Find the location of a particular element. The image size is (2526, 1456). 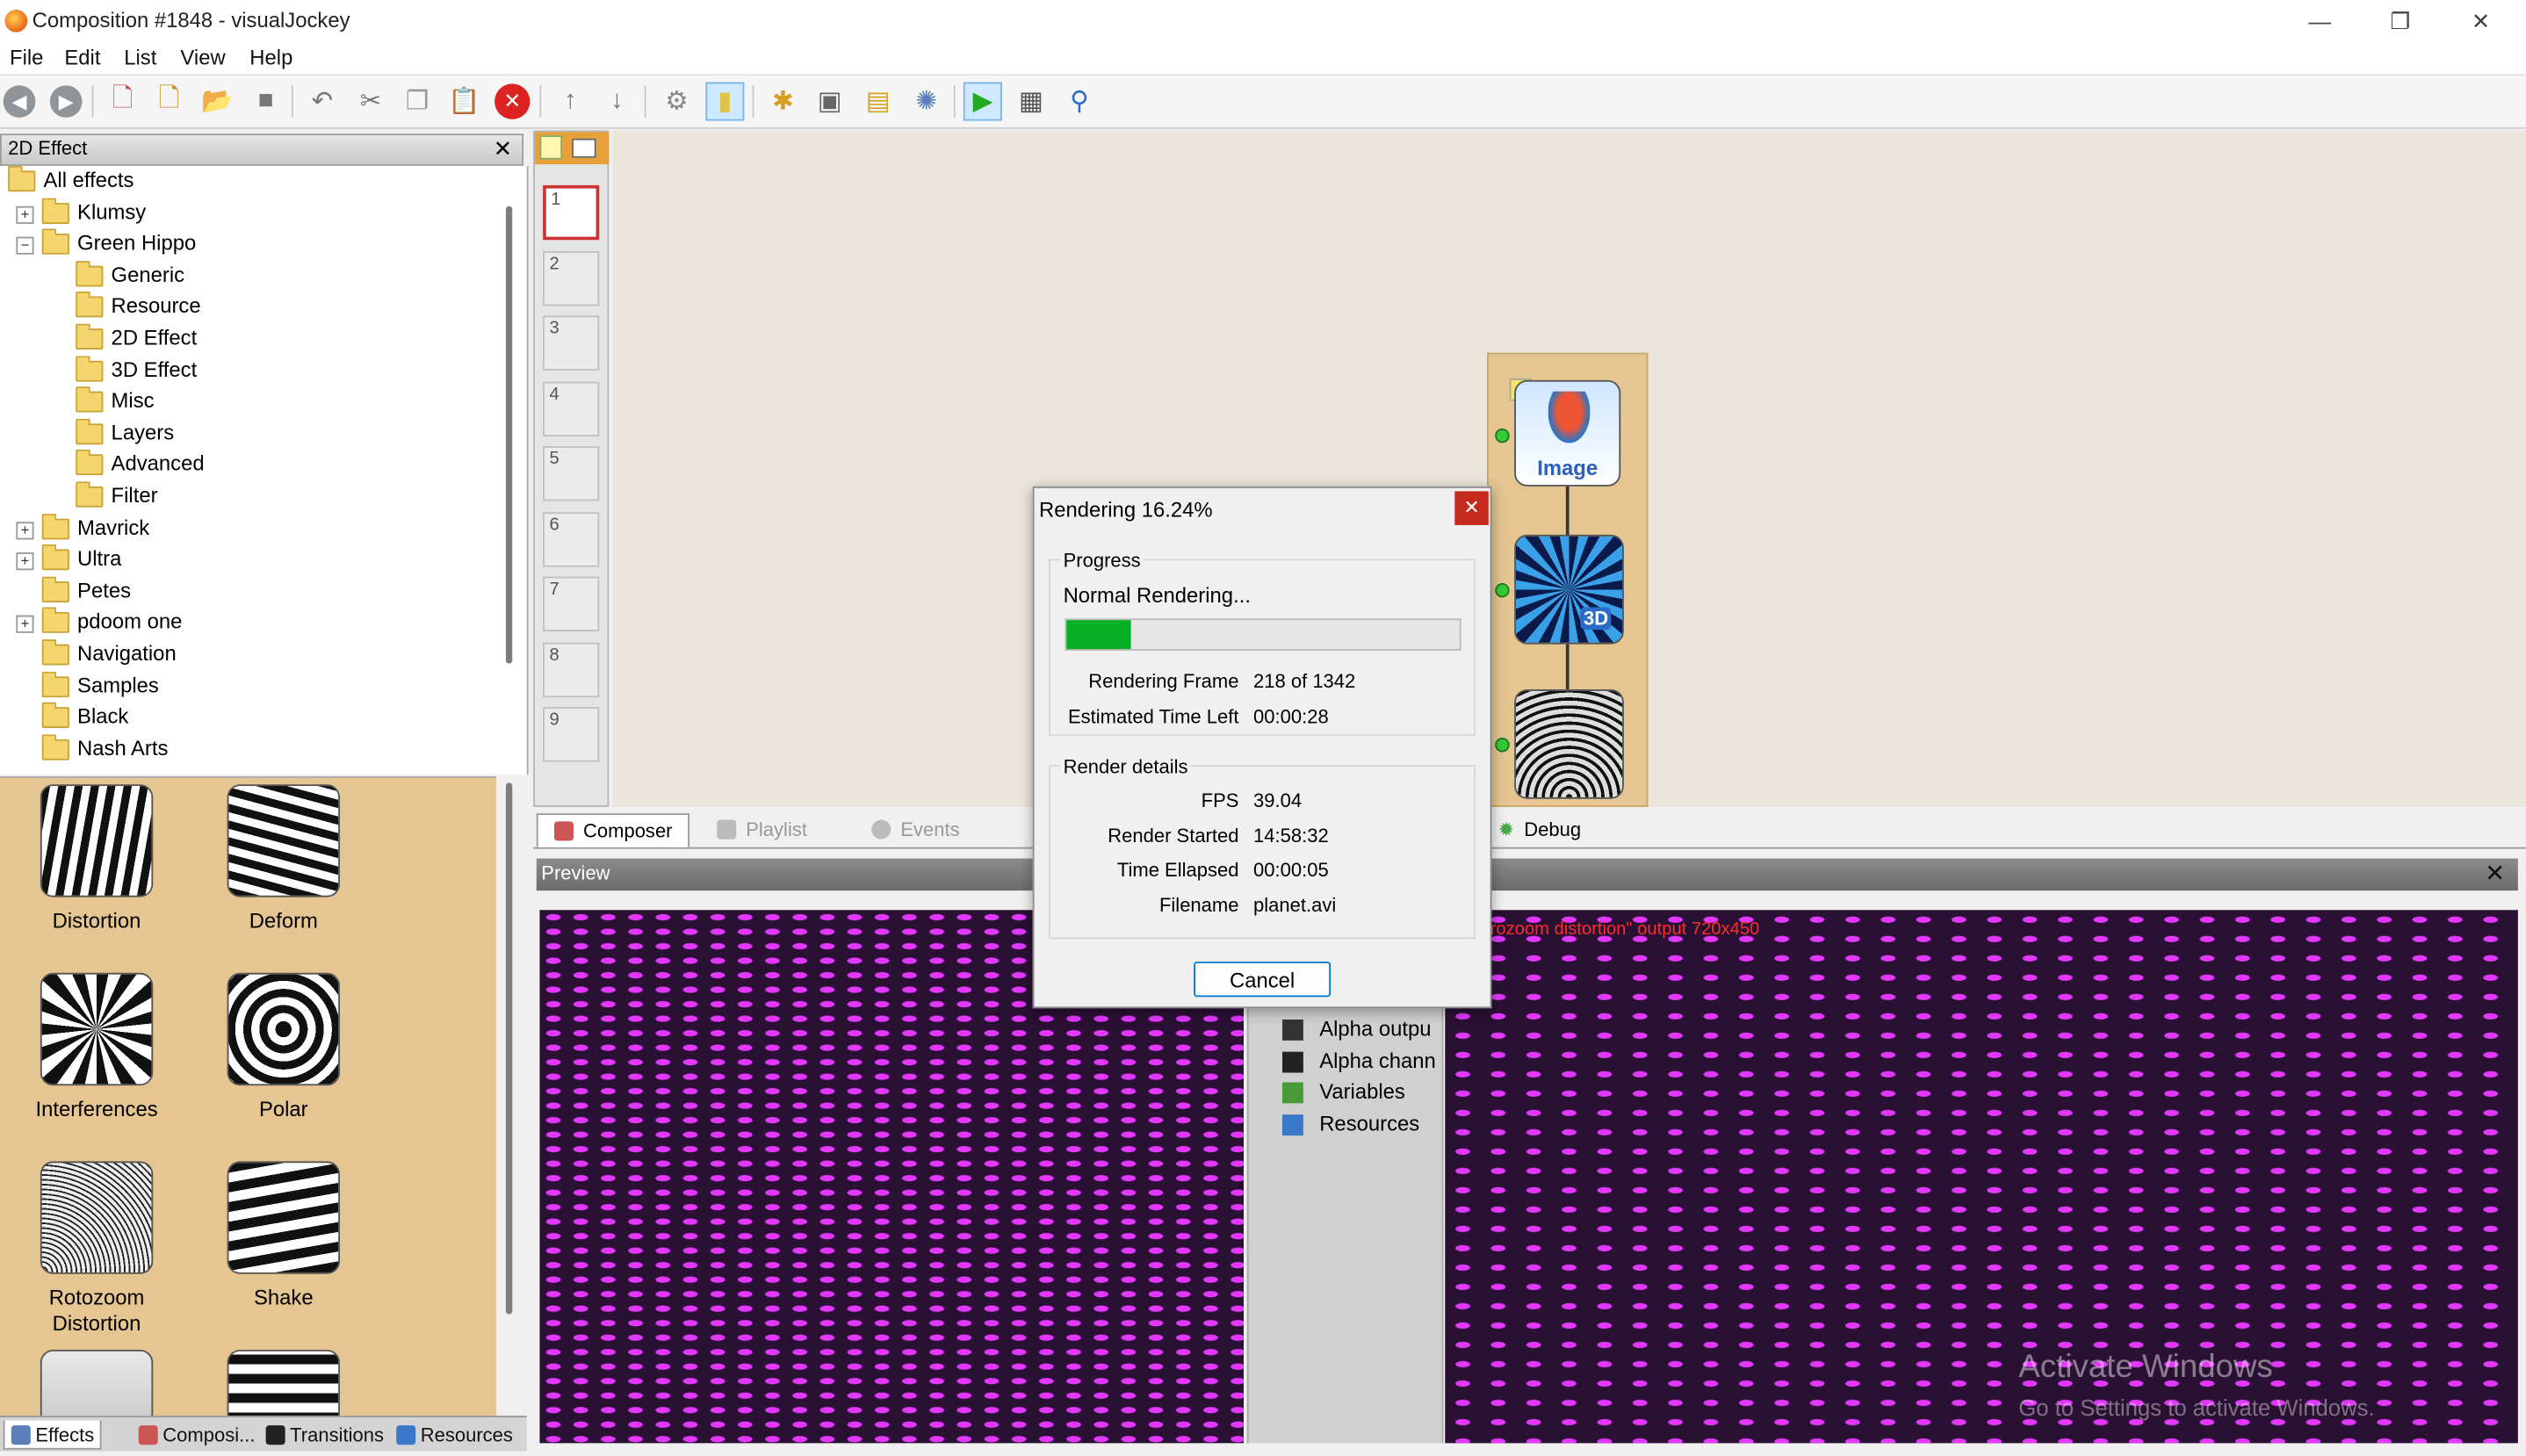

tree-item: Generic is located at coordinates (263, 276).